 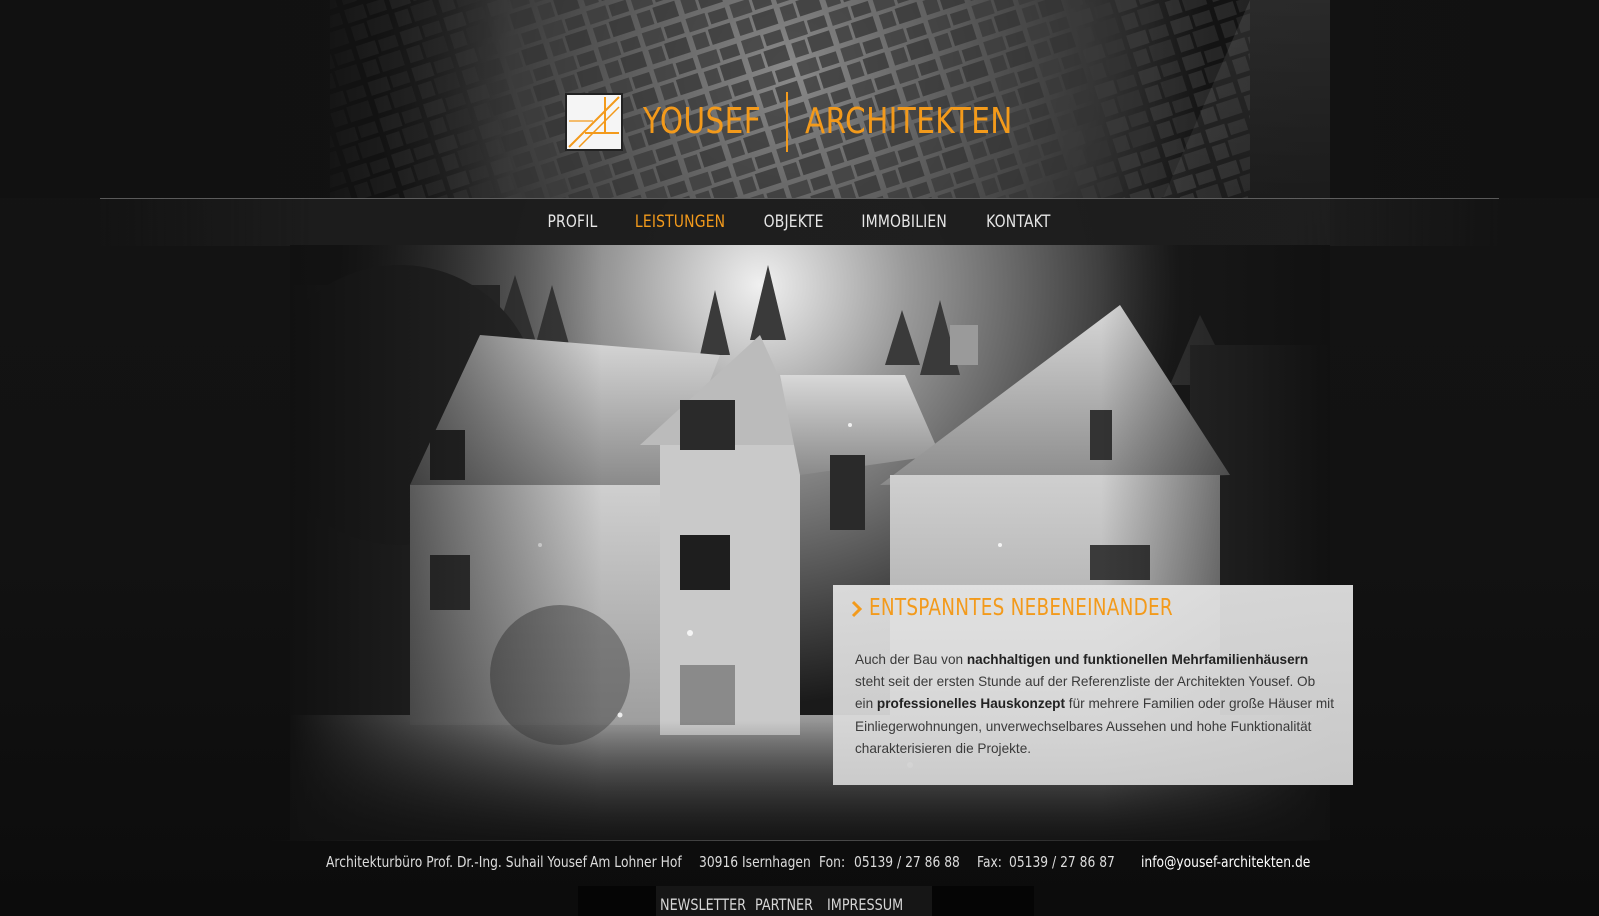 I want to click on footer-email-link: info@yousef-architekten.de, so click(x=1225, y=862).